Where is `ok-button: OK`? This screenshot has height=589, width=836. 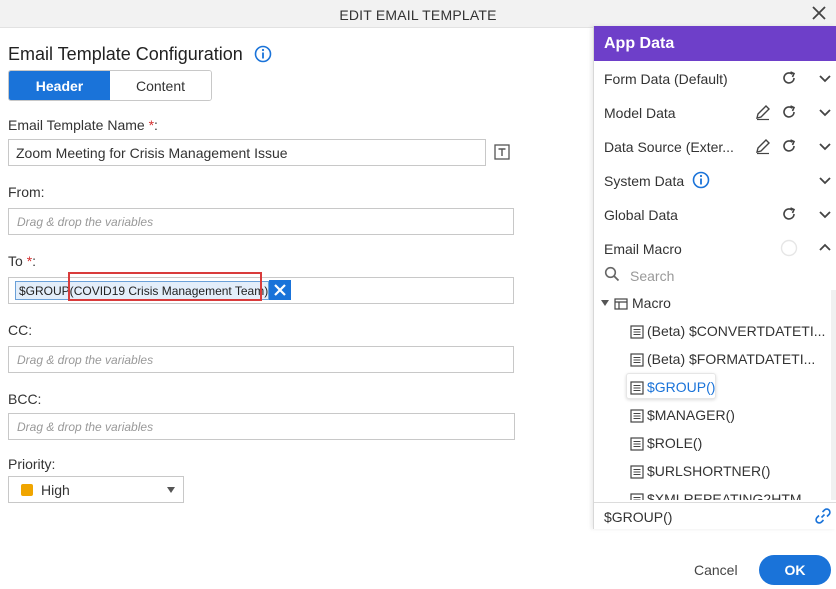 ok-button: OK is located at coordinates (795, 570).